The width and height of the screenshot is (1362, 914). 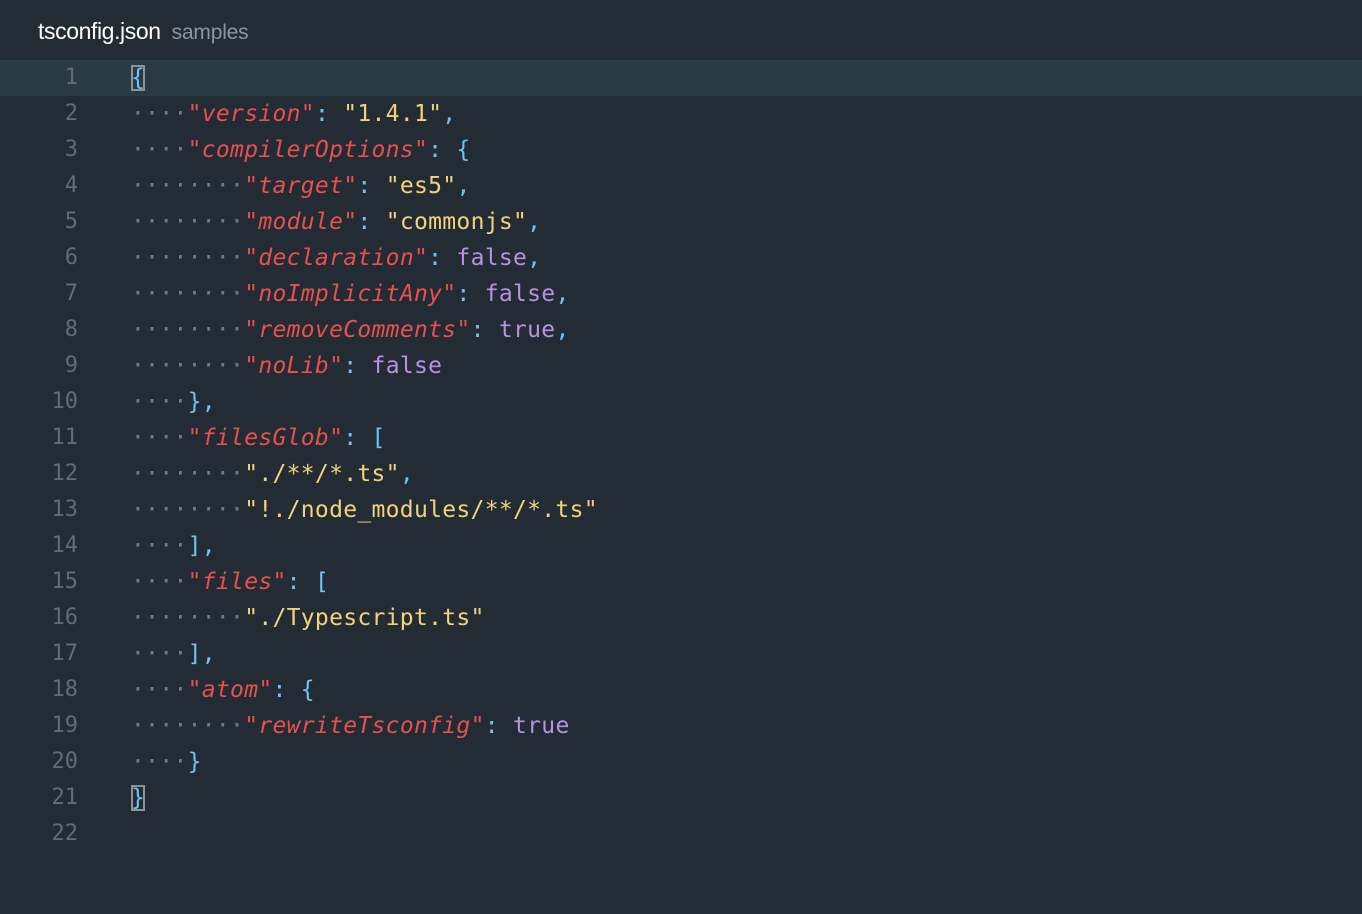 What do you see at coordinates (293, 114) in the screenshot?
I see `line-content: ····"version": "1.4.1",` at bounding box center [293, 114].